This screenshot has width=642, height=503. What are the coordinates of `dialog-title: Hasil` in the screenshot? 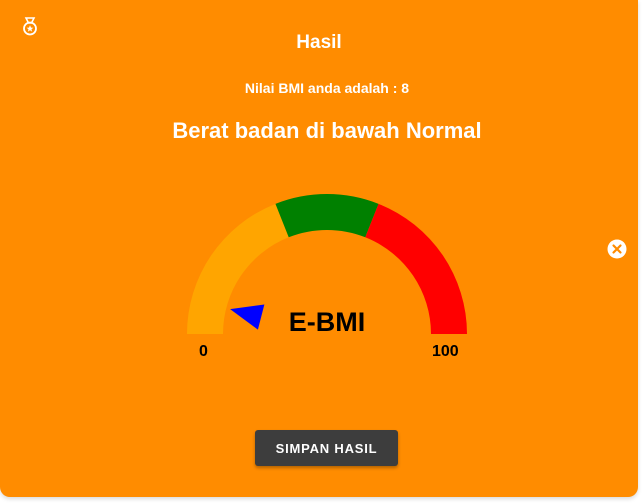 It's located at (319, 42).